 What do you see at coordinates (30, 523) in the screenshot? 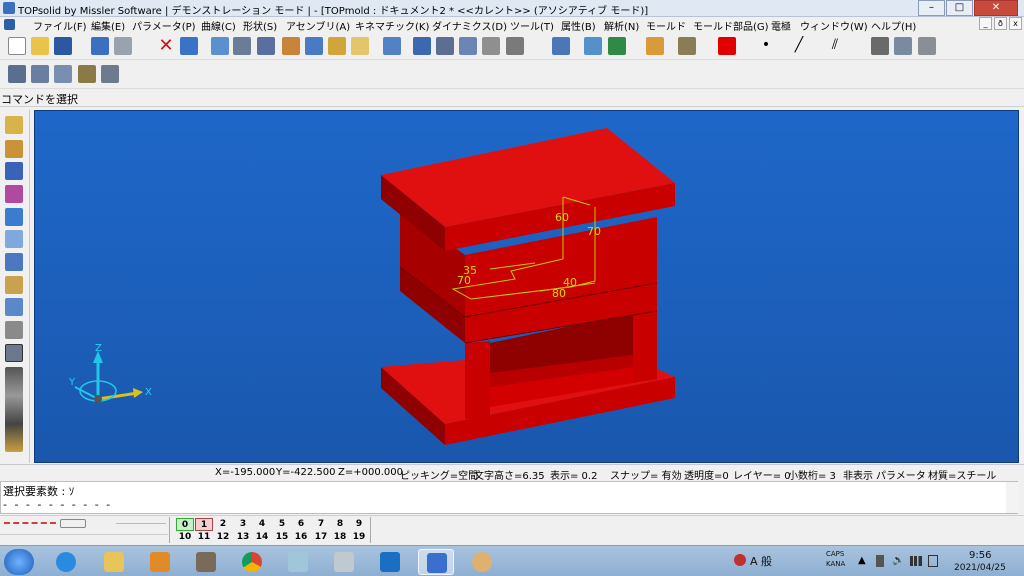
I see `line-type-icon` at bounding box center [30, 523].